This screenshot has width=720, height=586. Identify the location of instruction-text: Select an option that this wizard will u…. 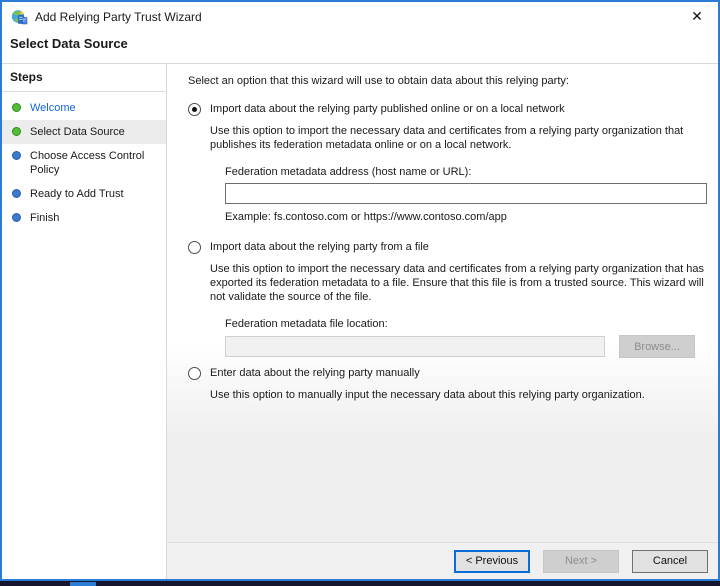
(378, 81).